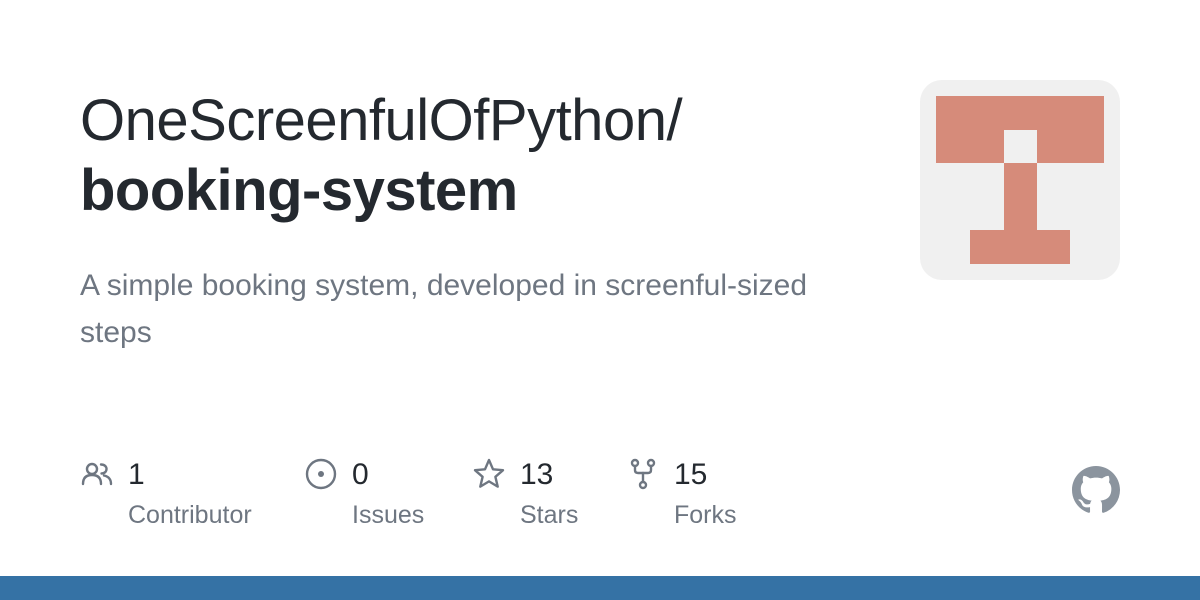 Image resolution: width=1200 pixels, height=600 pixels. Describe the element at coordinates (643, 474) in the screenshot. I see `fork-icon` at that location.